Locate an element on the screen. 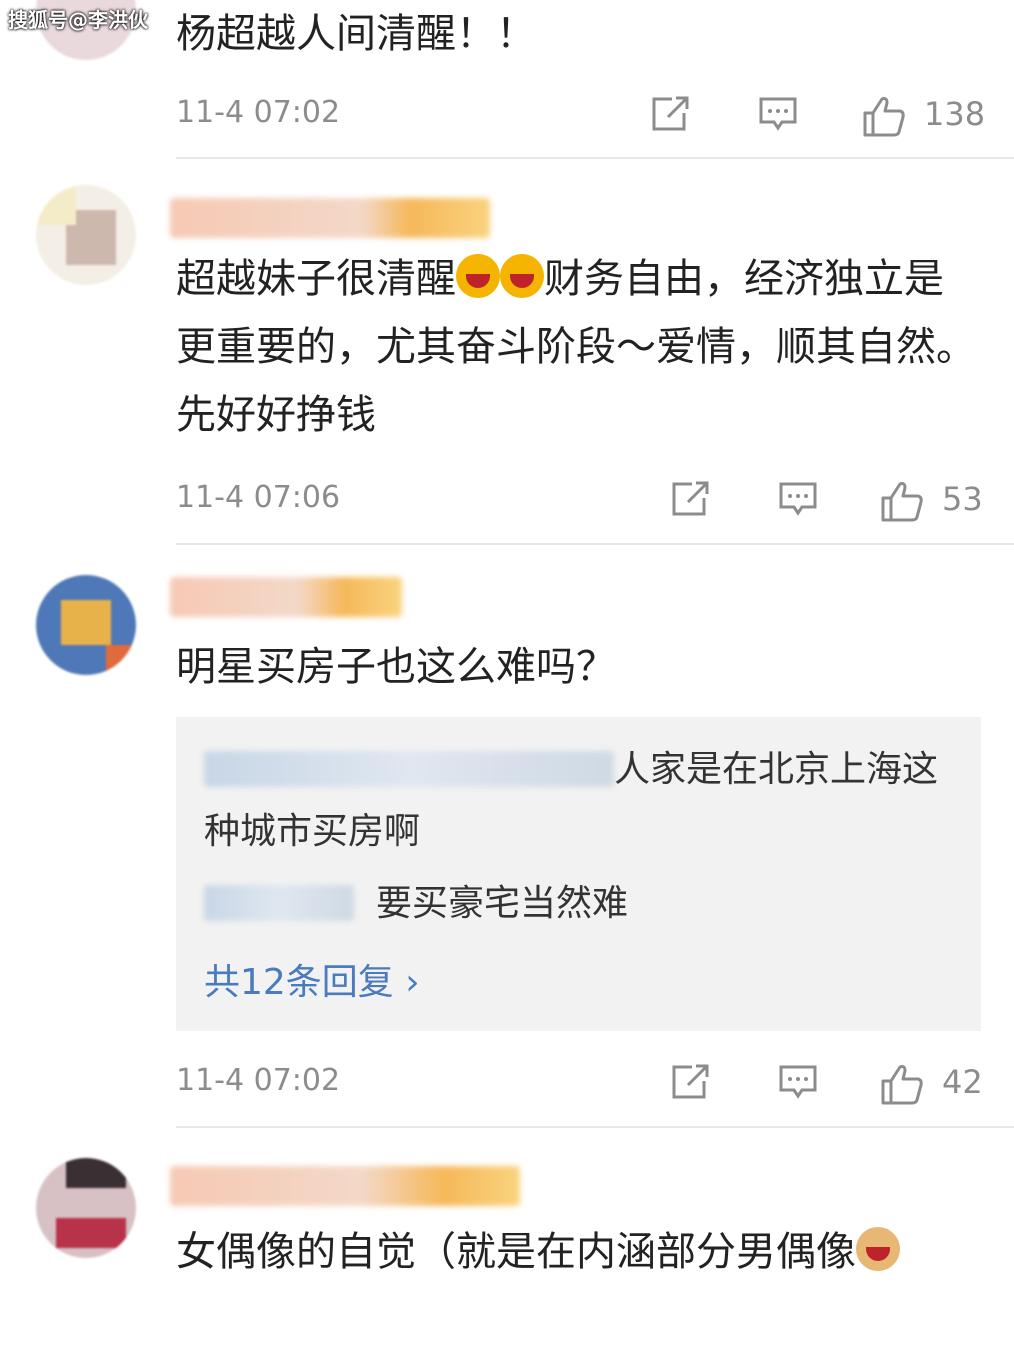 The image size is (1014, 1361). comment-1: 杨超越人间清醒！！ 11-4 07:02 138 is located at coordinates (507, 80).